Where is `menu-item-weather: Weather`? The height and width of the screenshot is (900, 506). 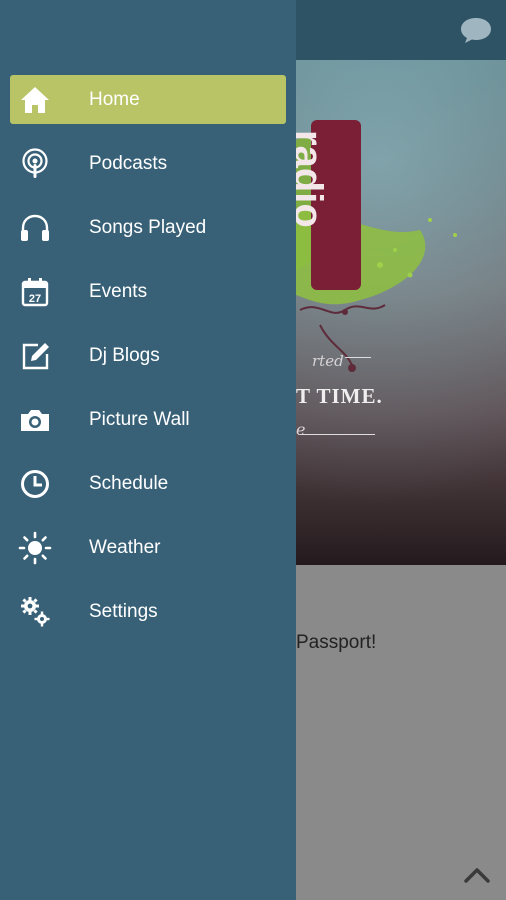
menu-item-weather: Weather is located at coordinates (148, 548).